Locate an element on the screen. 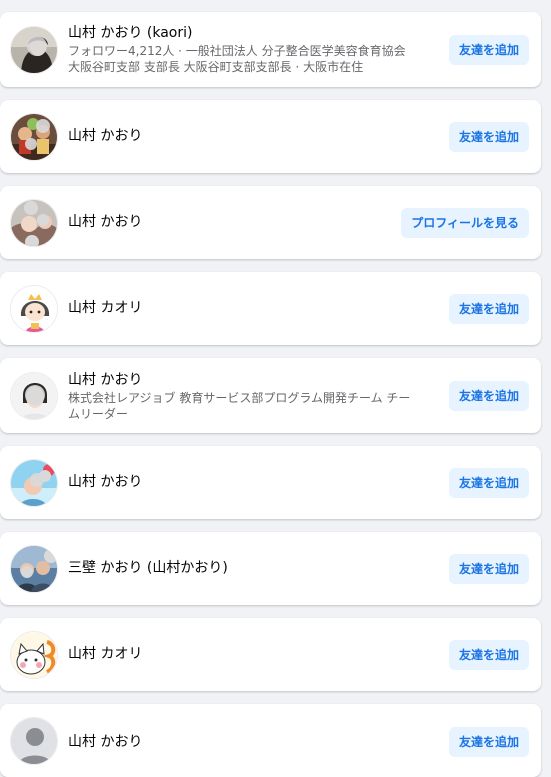  result-info: 三壁 かおり (山村かおり) is located at coordinates (244, 568).